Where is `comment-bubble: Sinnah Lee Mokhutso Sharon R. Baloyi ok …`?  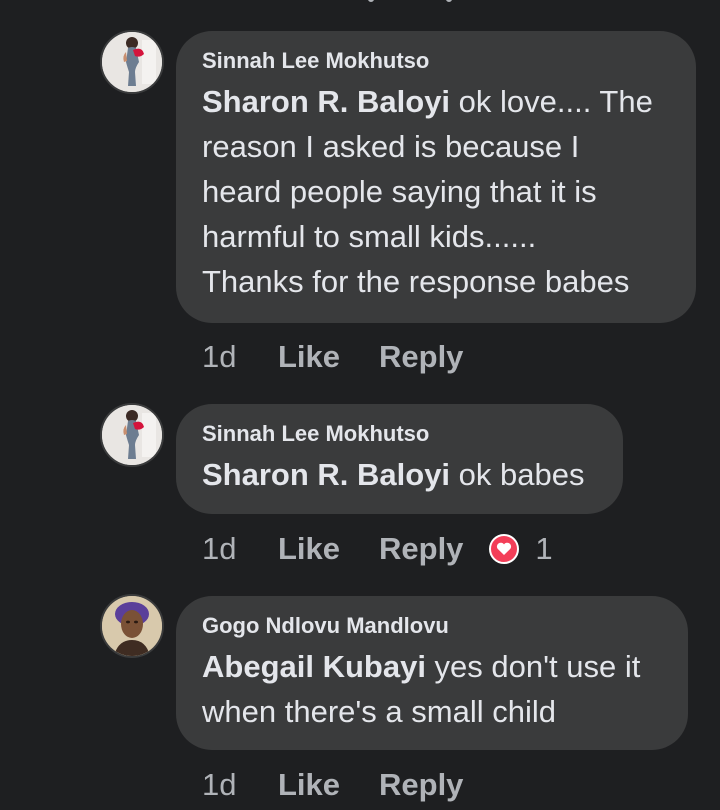
comment-bubble: Sinnah Lee Mokhutso Sharon R. Baloyi ok … is located at coordinates (399, 459).